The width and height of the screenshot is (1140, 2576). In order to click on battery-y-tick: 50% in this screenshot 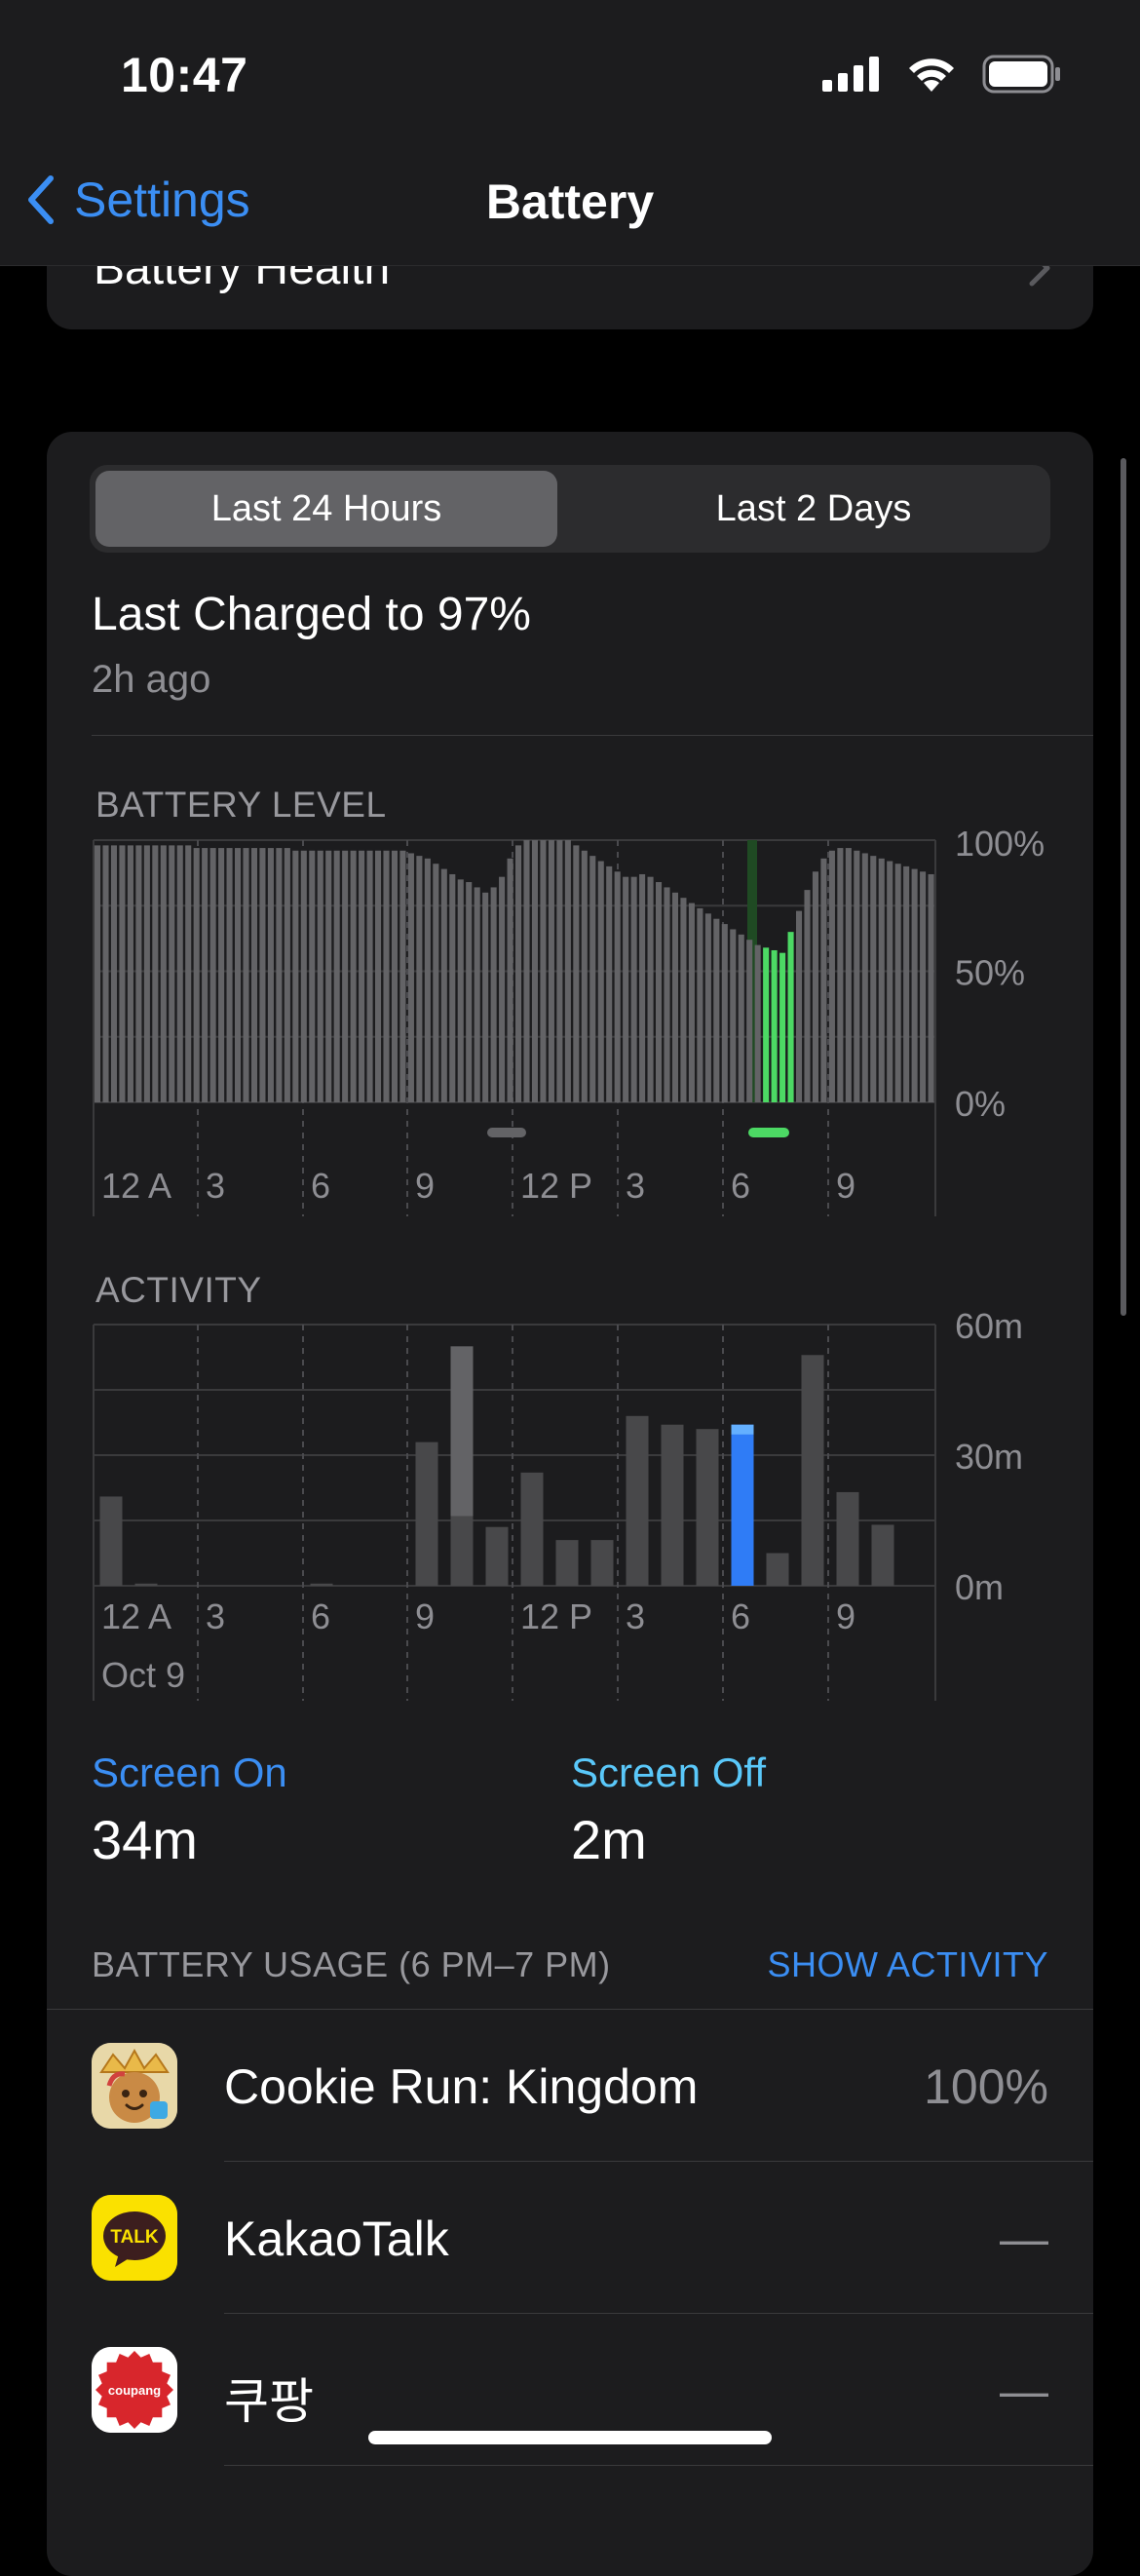, I will do `click(990, 973)`.